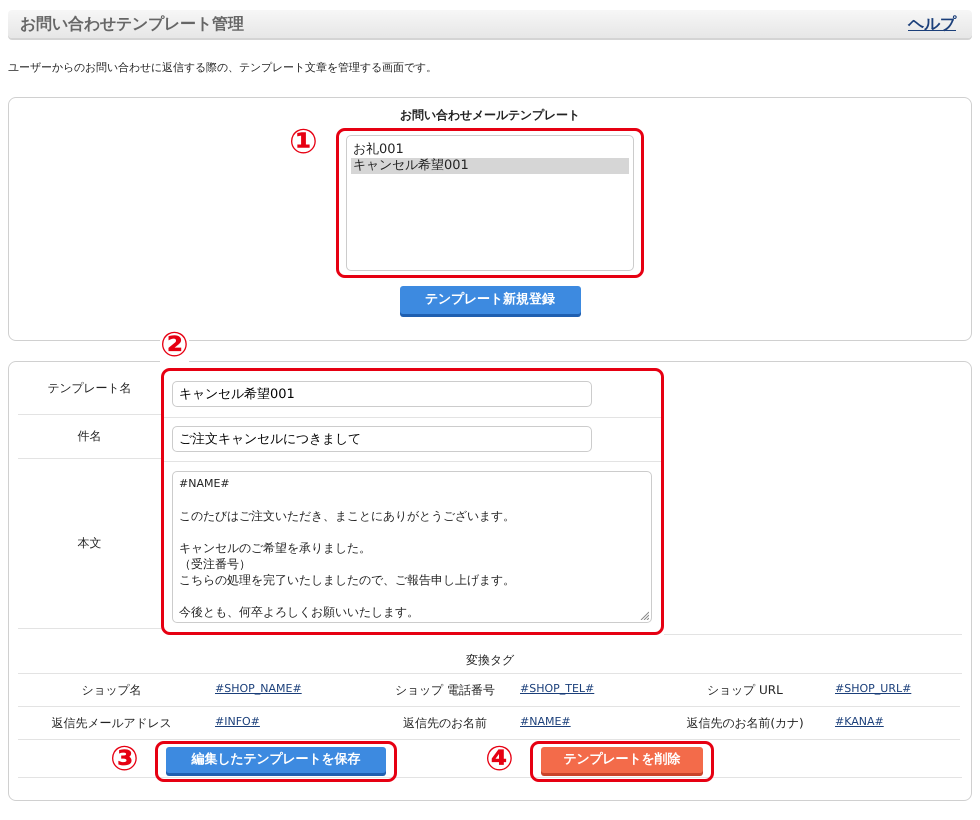 The height and width of the screenshot is (820, 980). Describe the element at coordinates (499, 759) in the screenshot. I see `callout-number: ④` at that location.